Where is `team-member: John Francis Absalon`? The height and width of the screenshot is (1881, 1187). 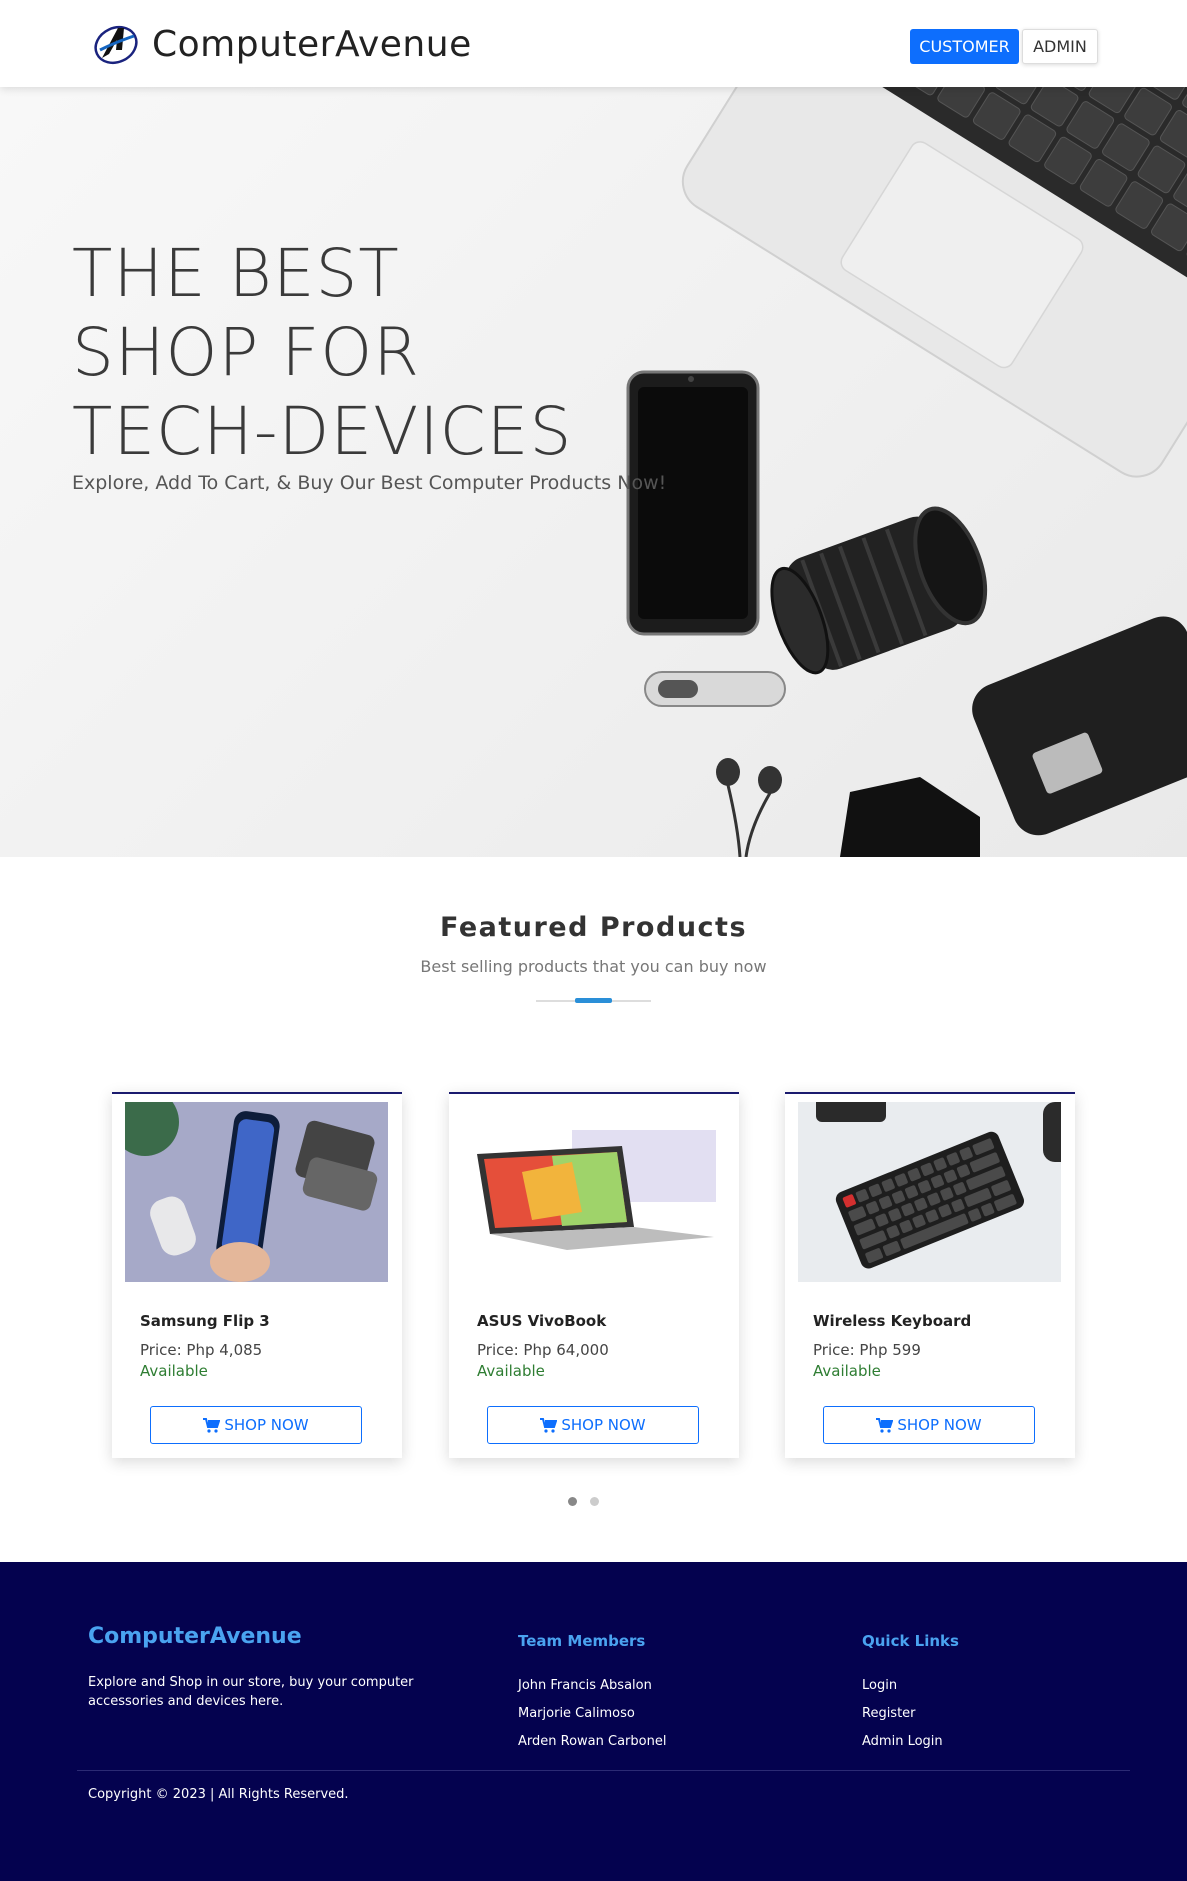
team-member: John Francis Absalon is located at coordinates (585, 1685).